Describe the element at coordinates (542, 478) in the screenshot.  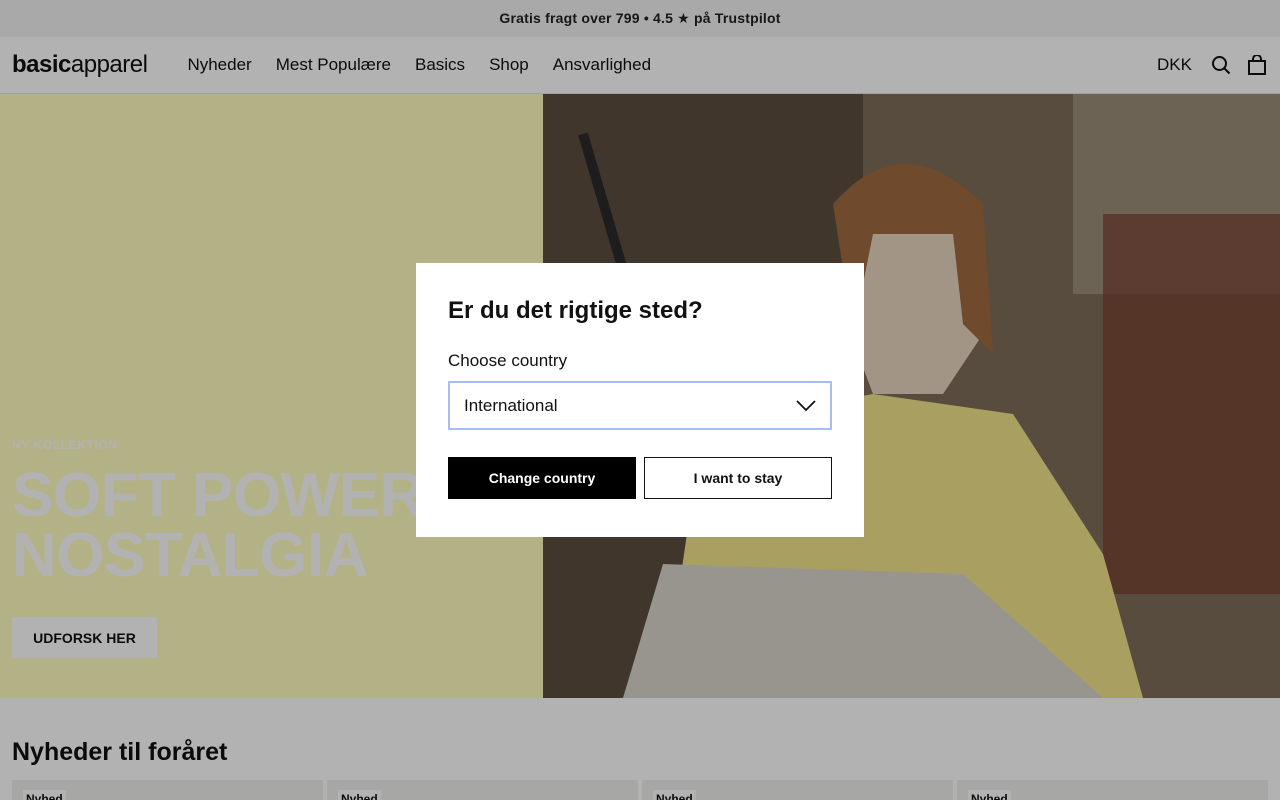
I see `change-country-button: Change country` at that location.